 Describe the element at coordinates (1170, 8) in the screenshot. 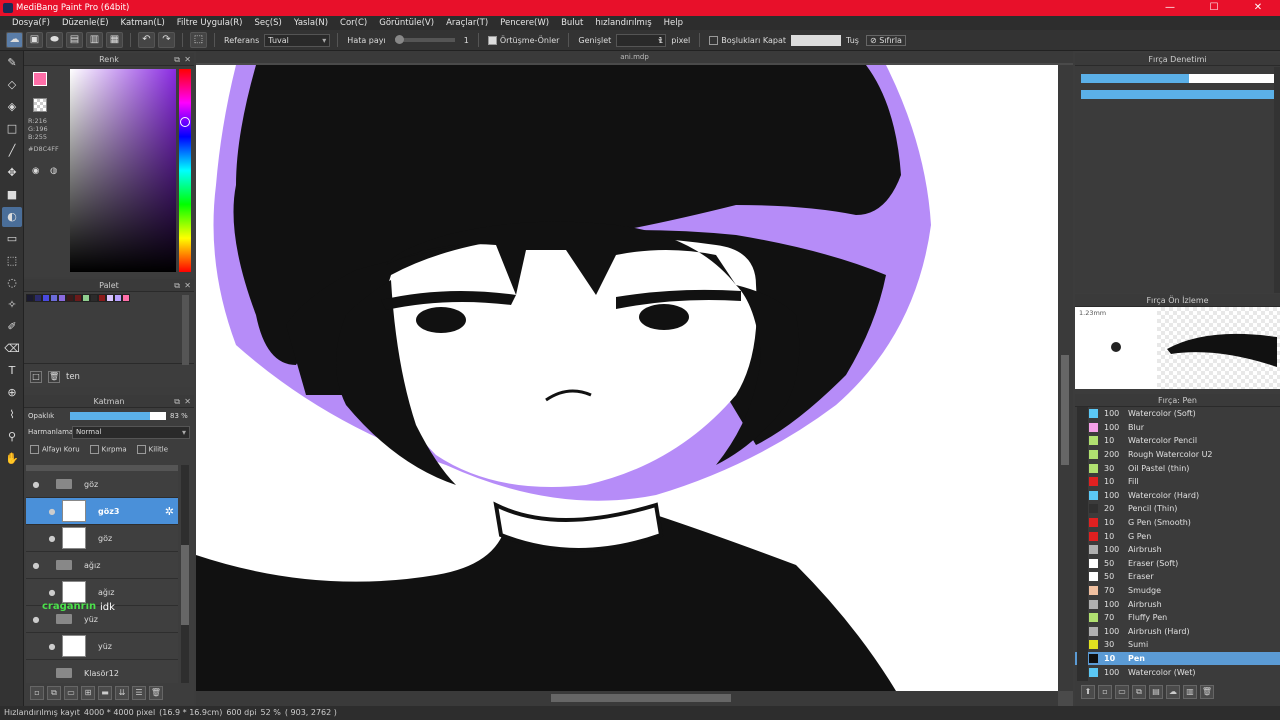

I see `minimize-button: —` at that location.